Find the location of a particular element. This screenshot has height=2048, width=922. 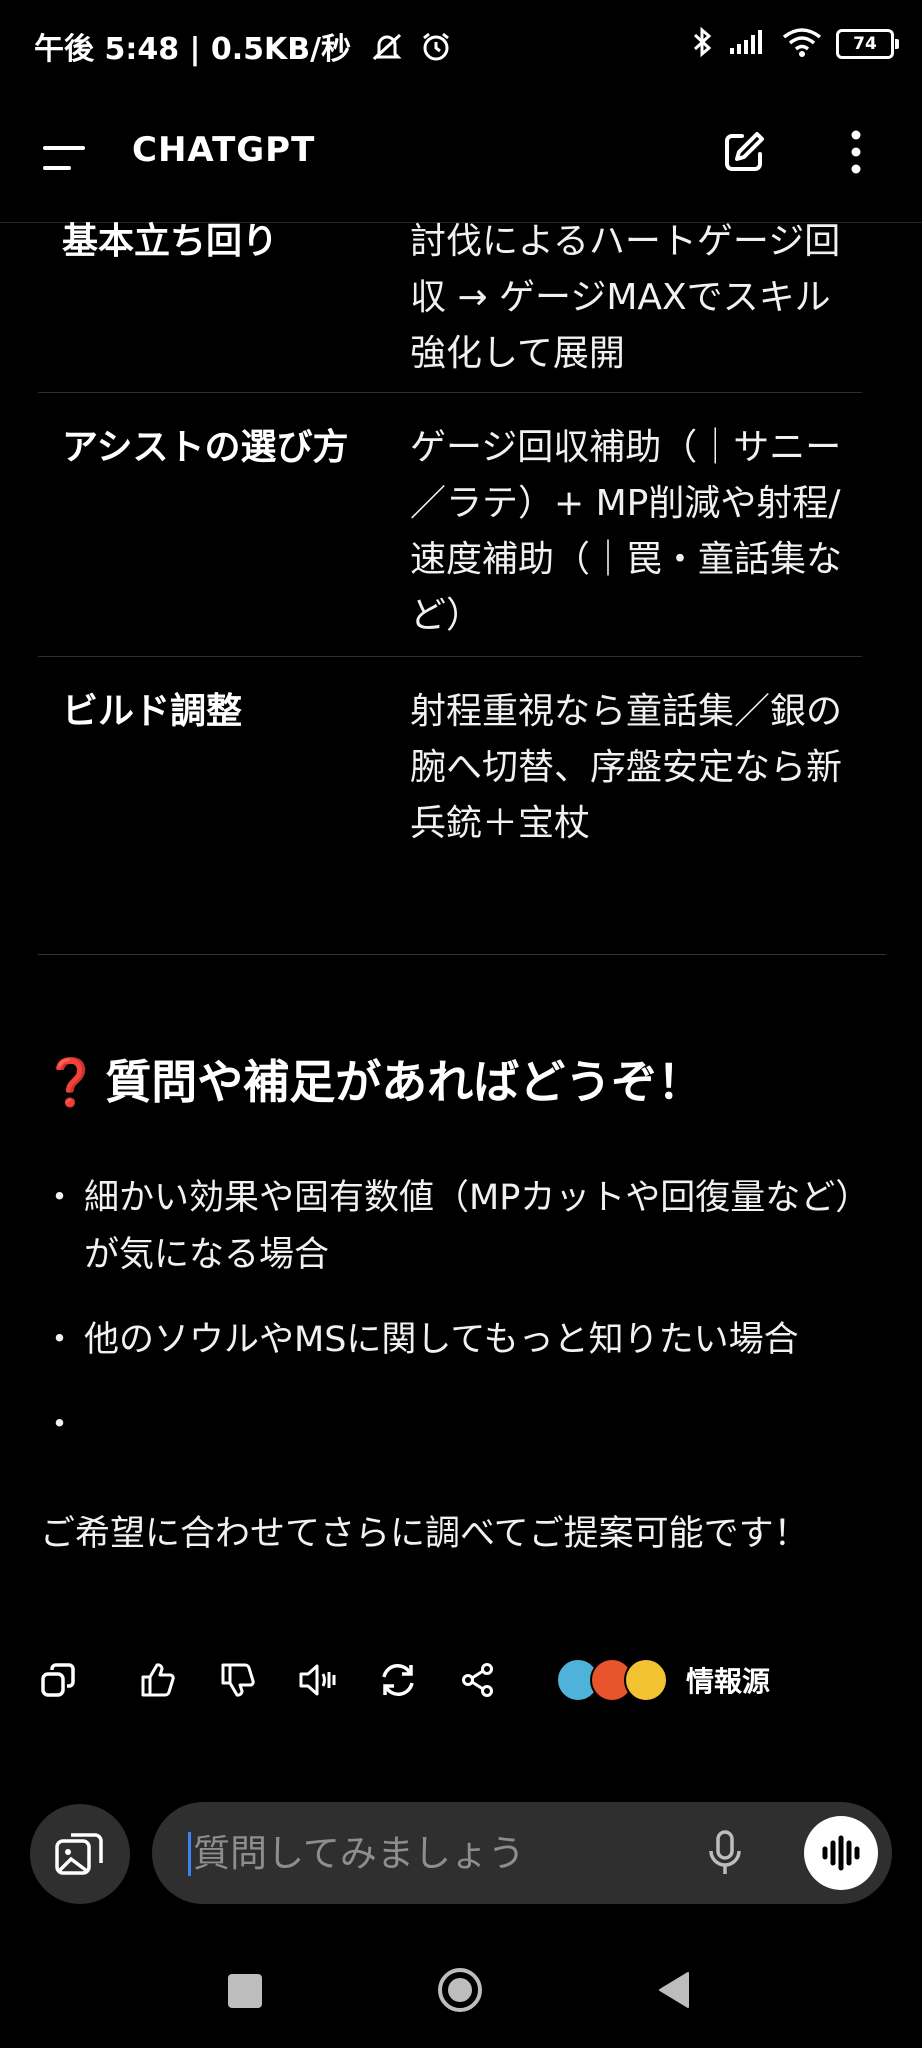

status-bar: 午後 5:48 | 0.5KB/秒 74 is located at coordinates (461, 46).